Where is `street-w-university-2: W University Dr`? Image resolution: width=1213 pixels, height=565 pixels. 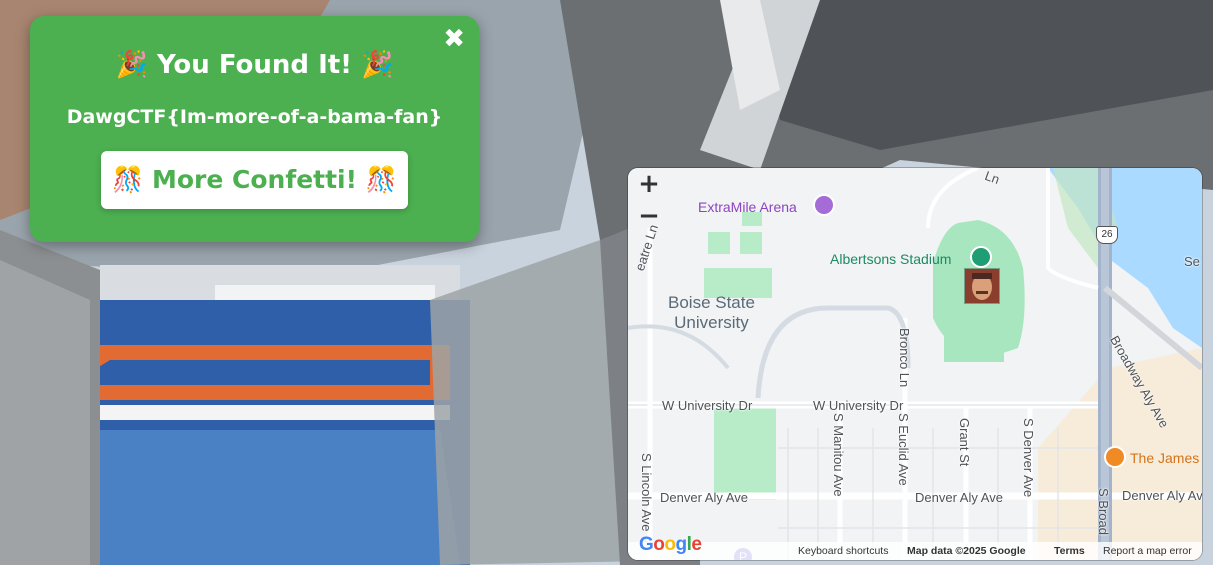 street-w-university-2: W University Dr is located at coordinates (858, 405).